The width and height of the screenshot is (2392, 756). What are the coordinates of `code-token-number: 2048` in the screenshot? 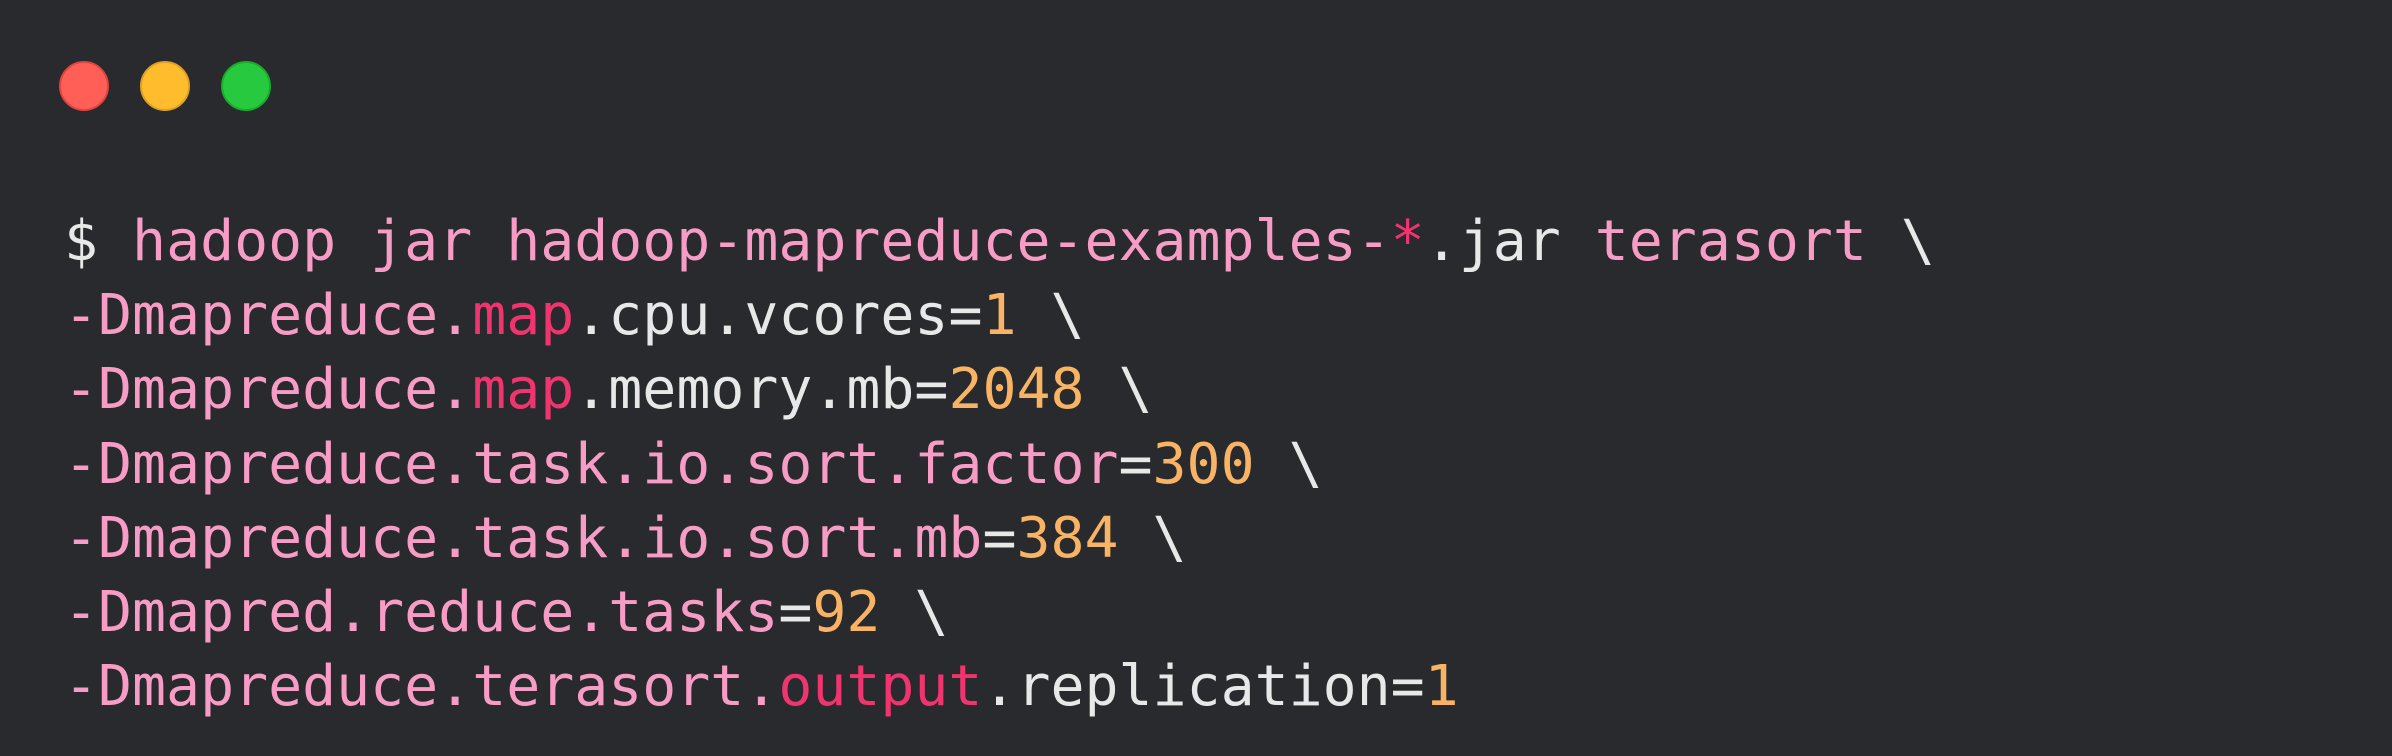 It's located at (1016, 390).